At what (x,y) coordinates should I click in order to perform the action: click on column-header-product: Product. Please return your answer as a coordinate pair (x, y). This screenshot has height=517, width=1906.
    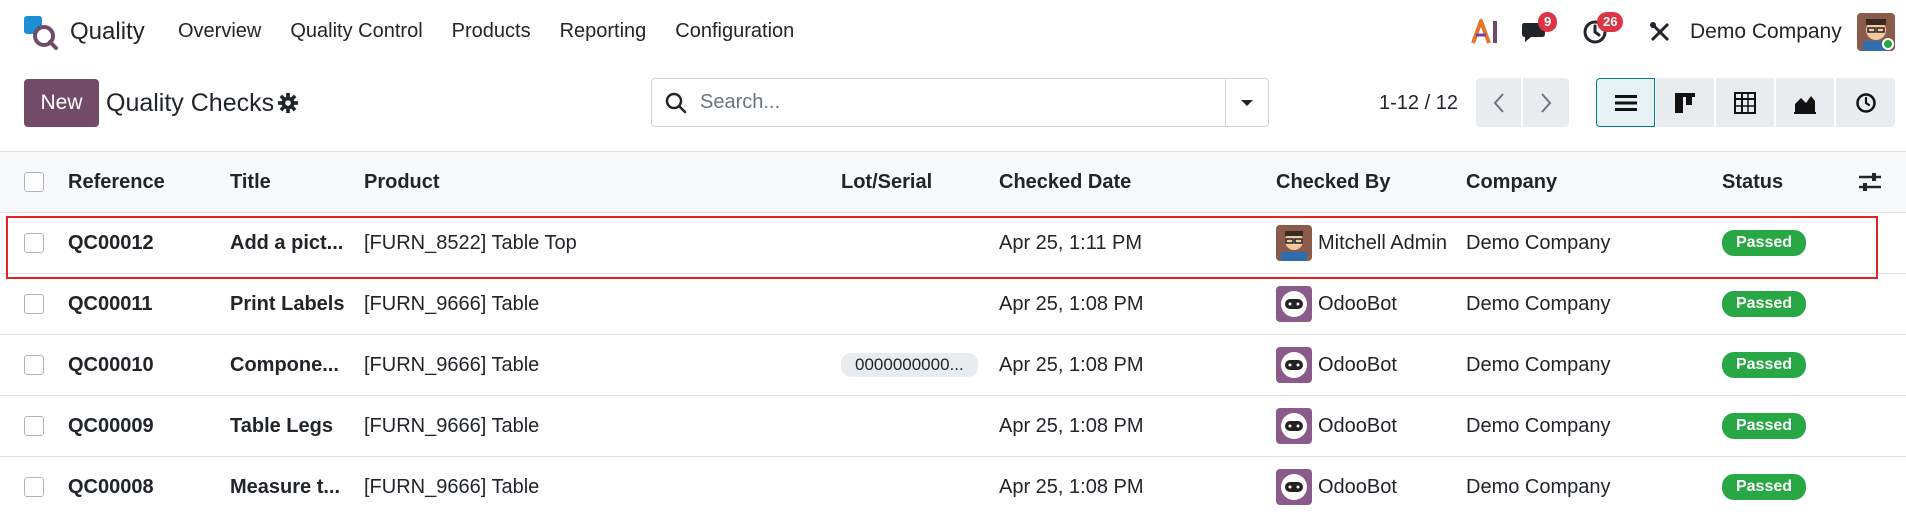
    Looking at the image, I should click on (514, 182).